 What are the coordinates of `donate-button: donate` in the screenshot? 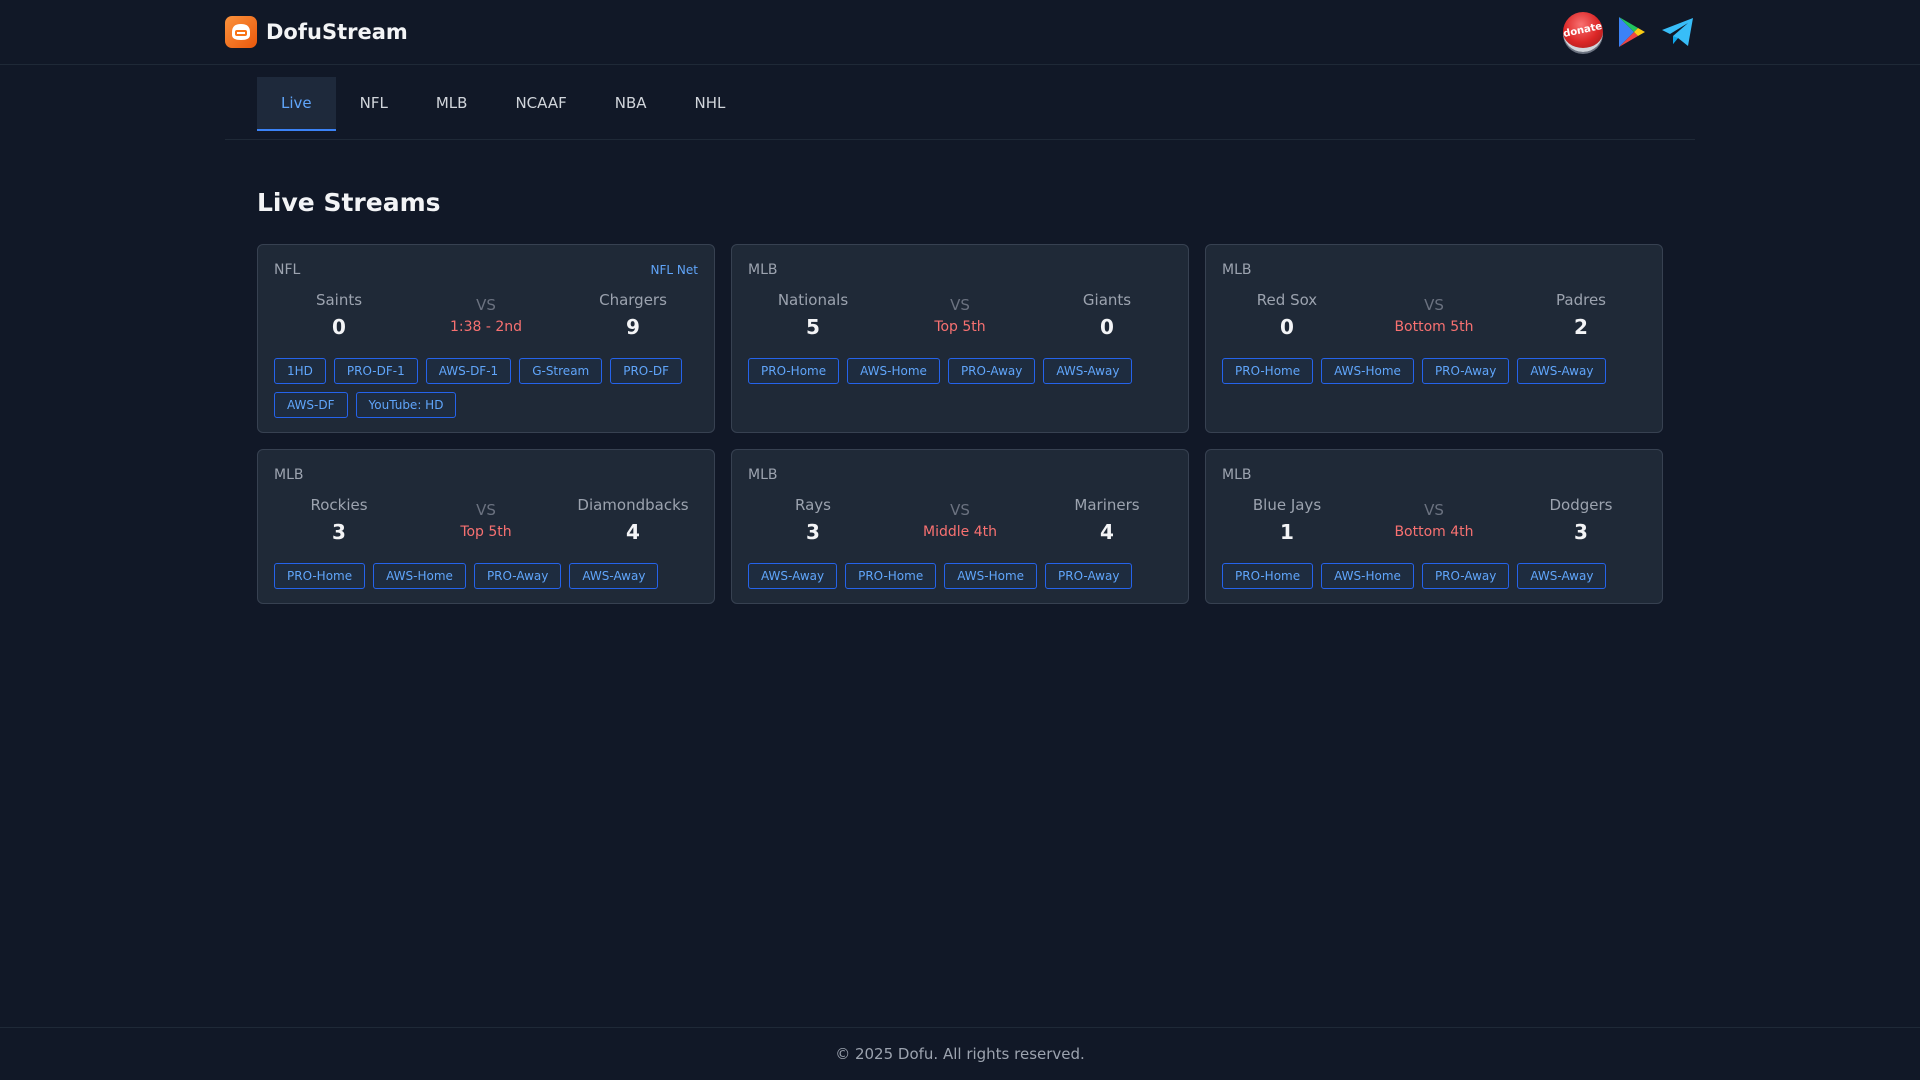 It's located at (1583, 32).